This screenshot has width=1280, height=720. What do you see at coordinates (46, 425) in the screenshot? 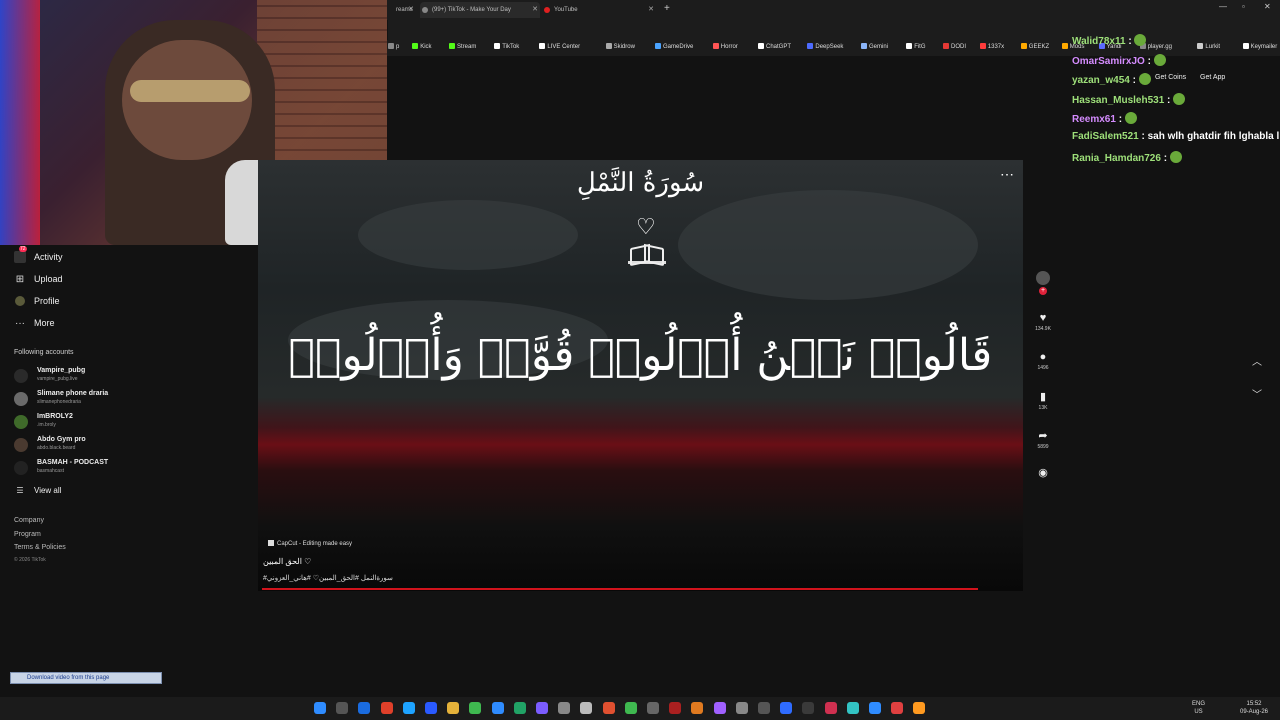
I see `account-handle: .im.broly` at bounding box center [46, 425].